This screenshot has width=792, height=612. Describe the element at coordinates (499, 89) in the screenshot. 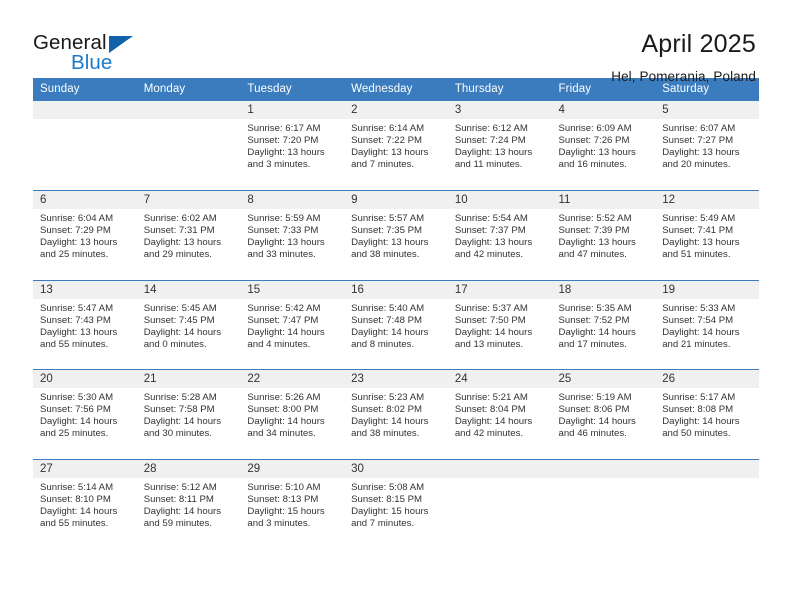

I see `weekday-header-thursday: Thursday` at that location.